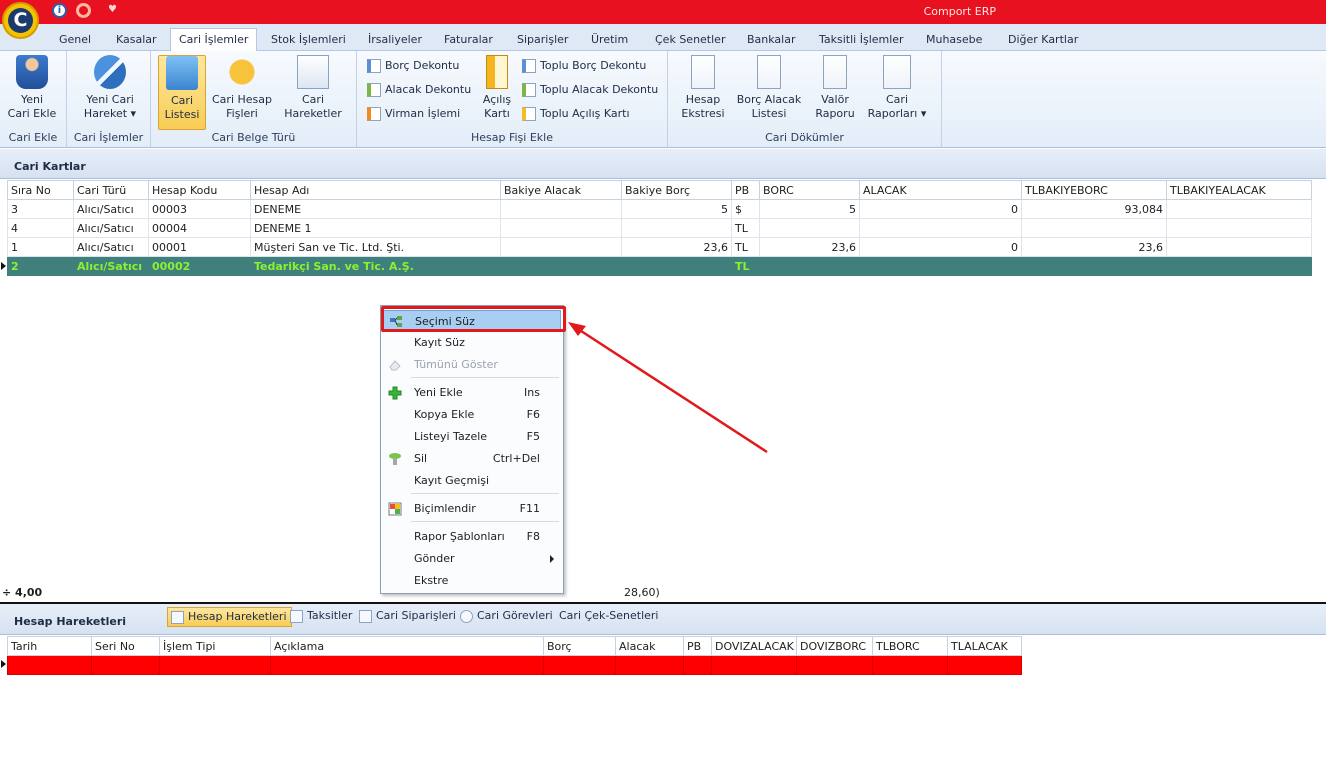 The width and height of the screenshot is (1326, 774). Describe the element at coordinates (32, 88) in the screenshot. I see `yeni-cari-ekle-button: Yeni Cari Ekle` at that location.